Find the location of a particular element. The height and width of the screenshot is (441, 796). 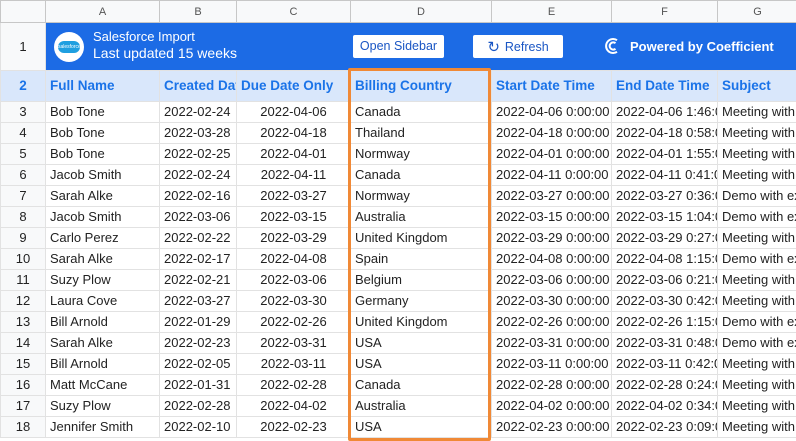

row-header: 18 is located at coordinates (23, 427).